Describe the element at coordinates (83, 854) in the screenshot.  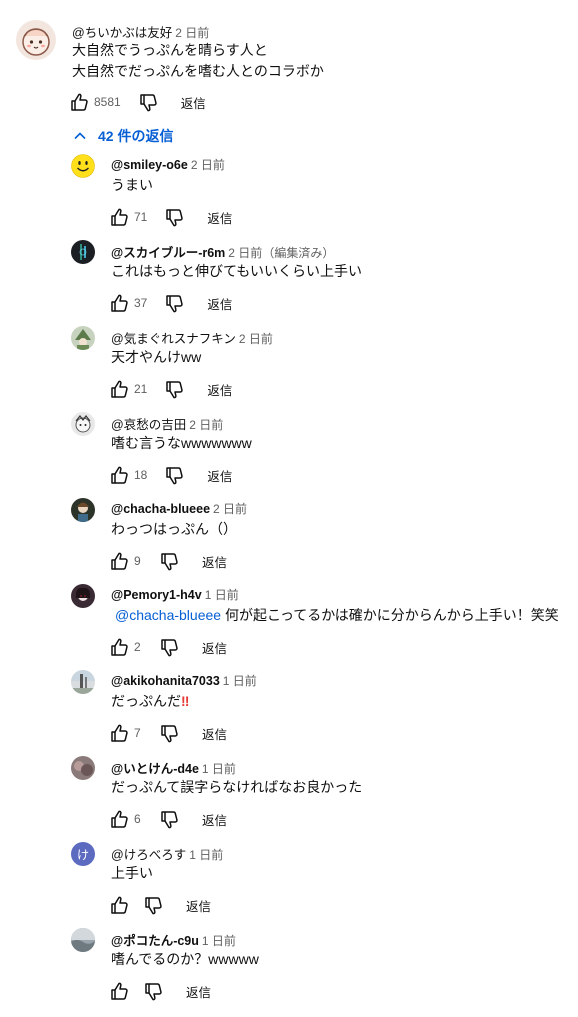
I see `avatar: け` at that location.